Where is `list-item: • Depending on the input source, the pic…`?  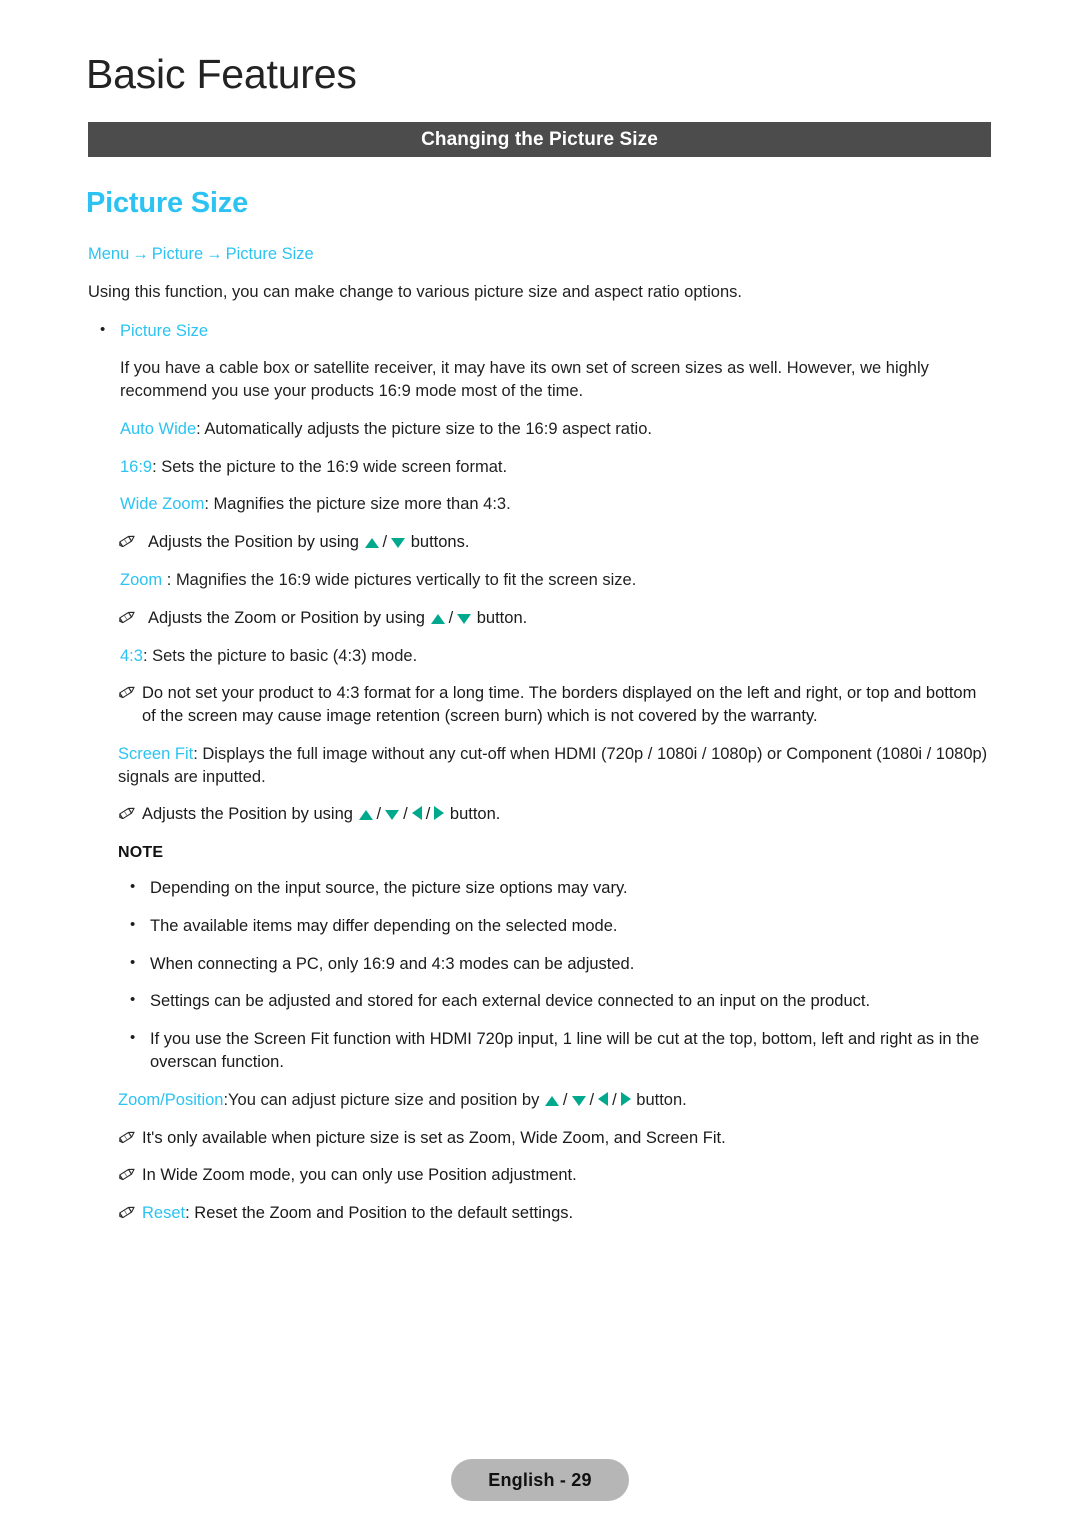
list-item: • Depending on the input source, the pic… is located at coordinates (561, 888).